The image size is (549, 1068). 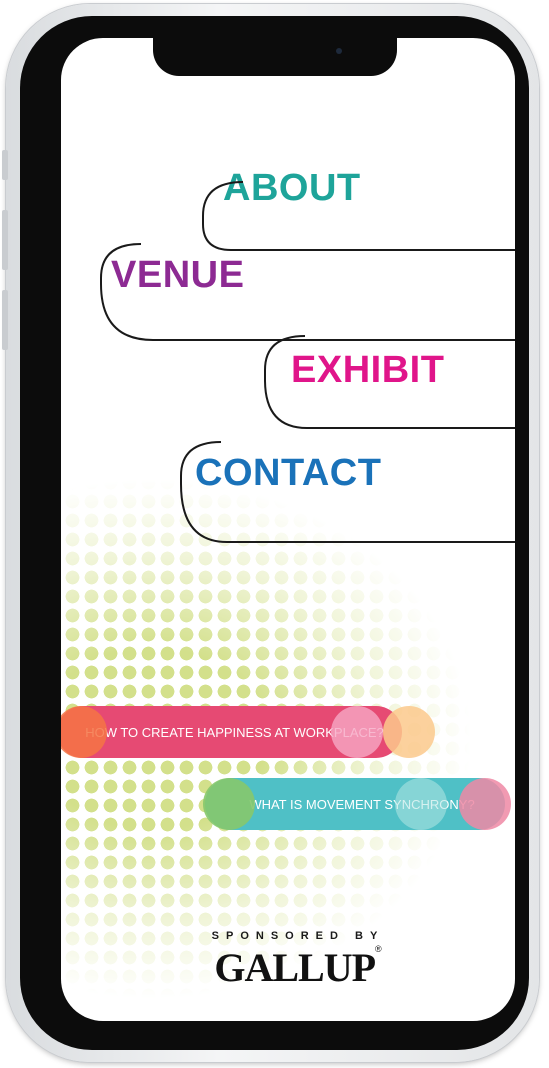 I want to click on sponsor-block: SPONSORED BY GALLUP®, so click(x=298, y=960).